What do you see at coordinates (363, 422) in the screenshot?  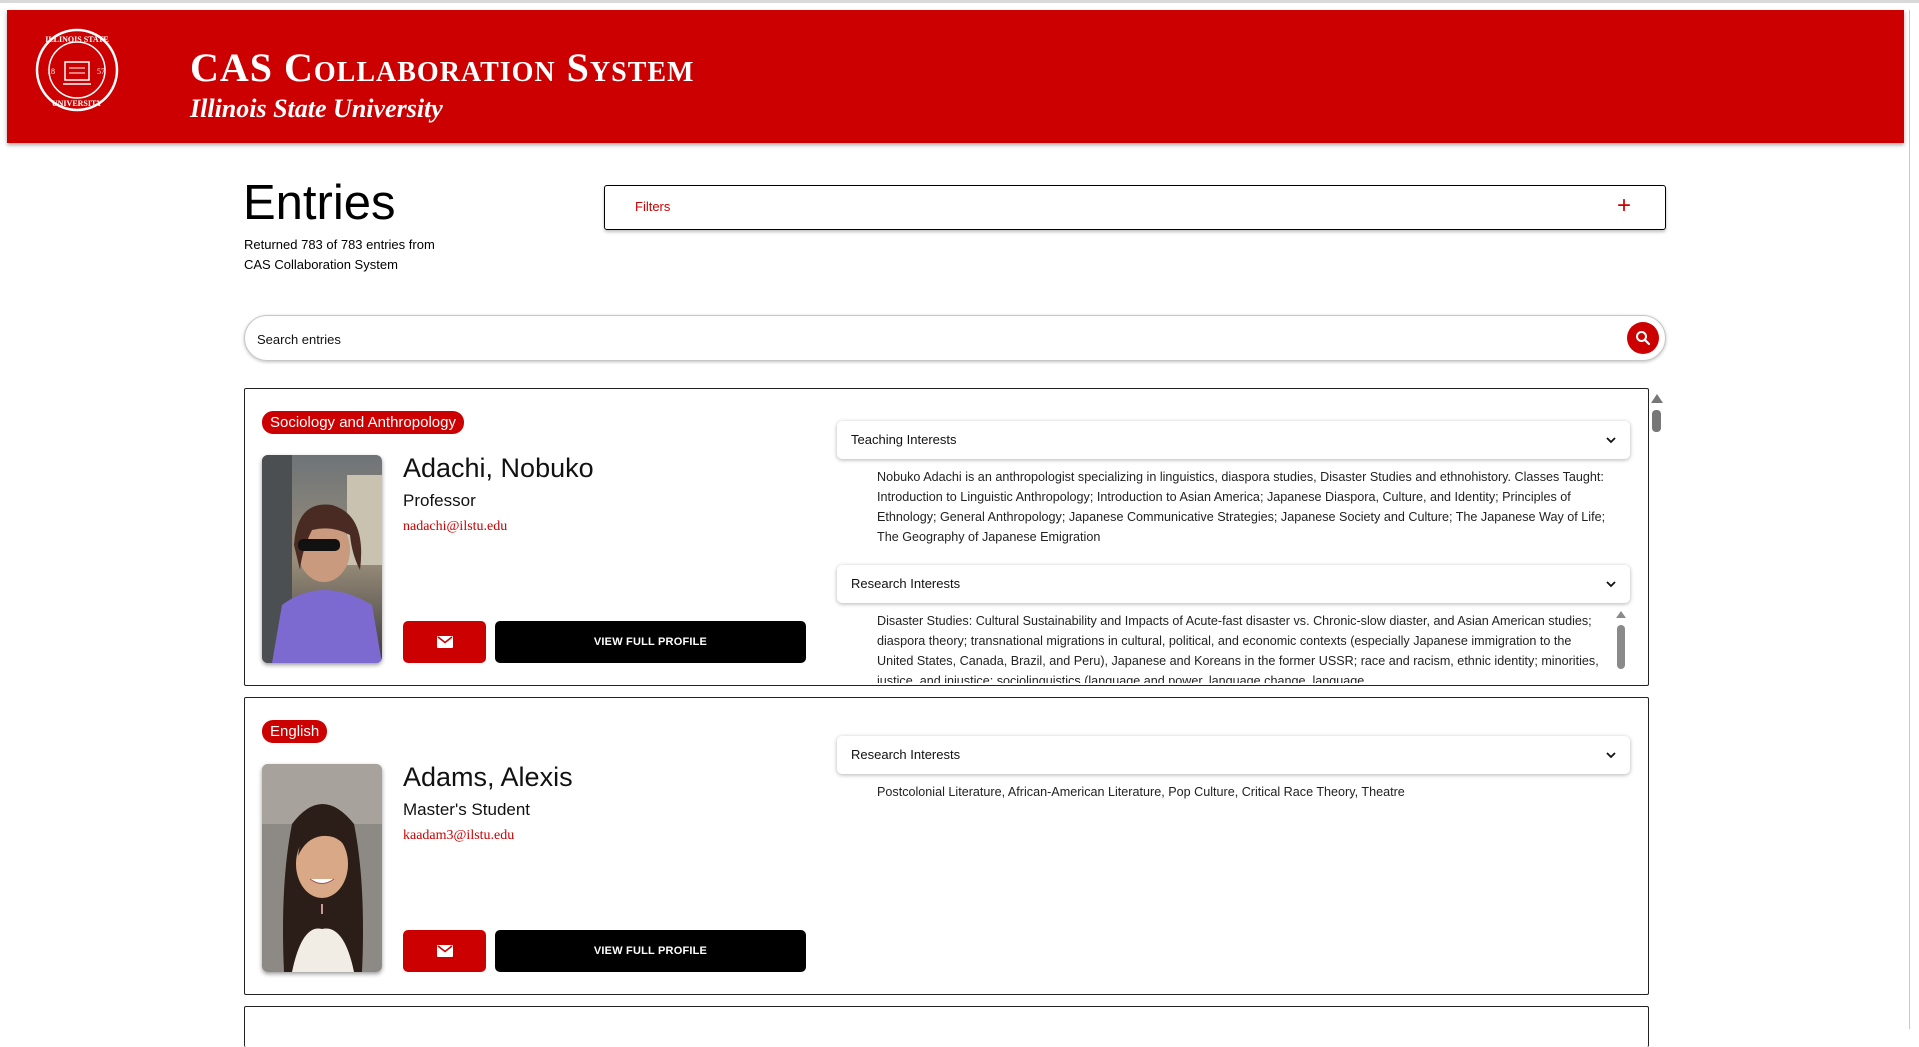 I see `department-badge: Sociology and Anthropology` at bounding box center [363, 422].